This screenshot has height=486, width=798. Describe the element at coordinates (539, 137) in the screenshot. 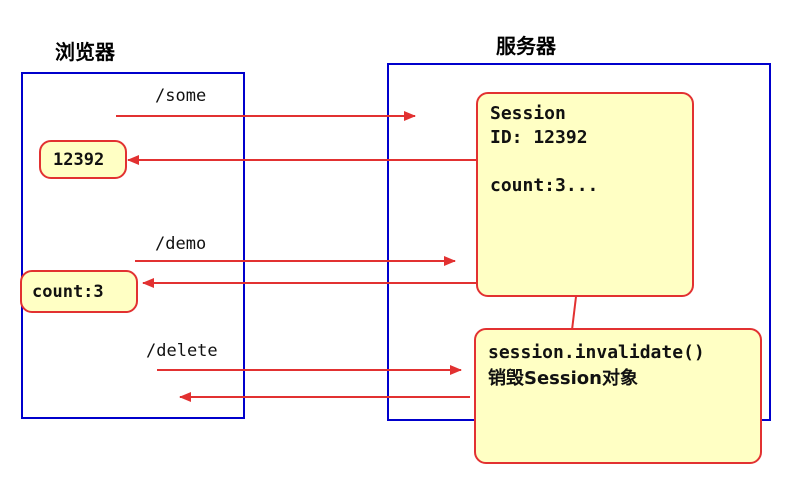

I see `session-note-line2: ID: 12392` at that location.